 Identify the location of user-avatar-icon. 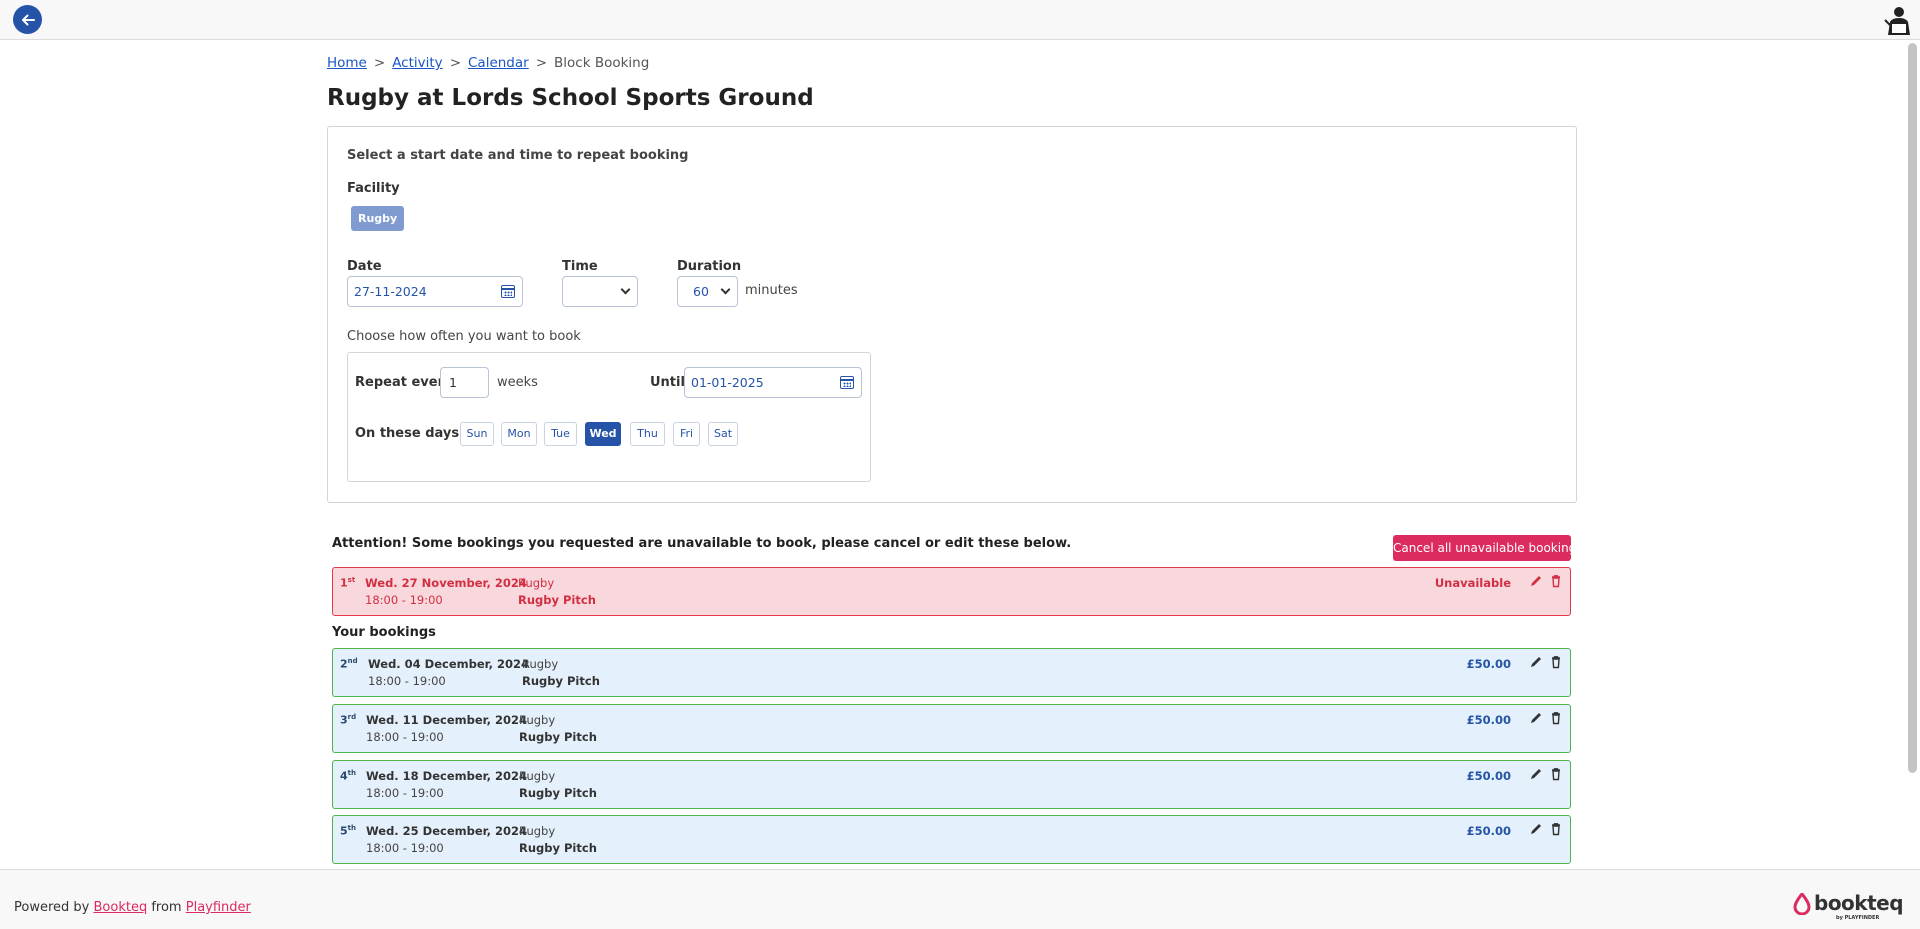
(1897, 20).